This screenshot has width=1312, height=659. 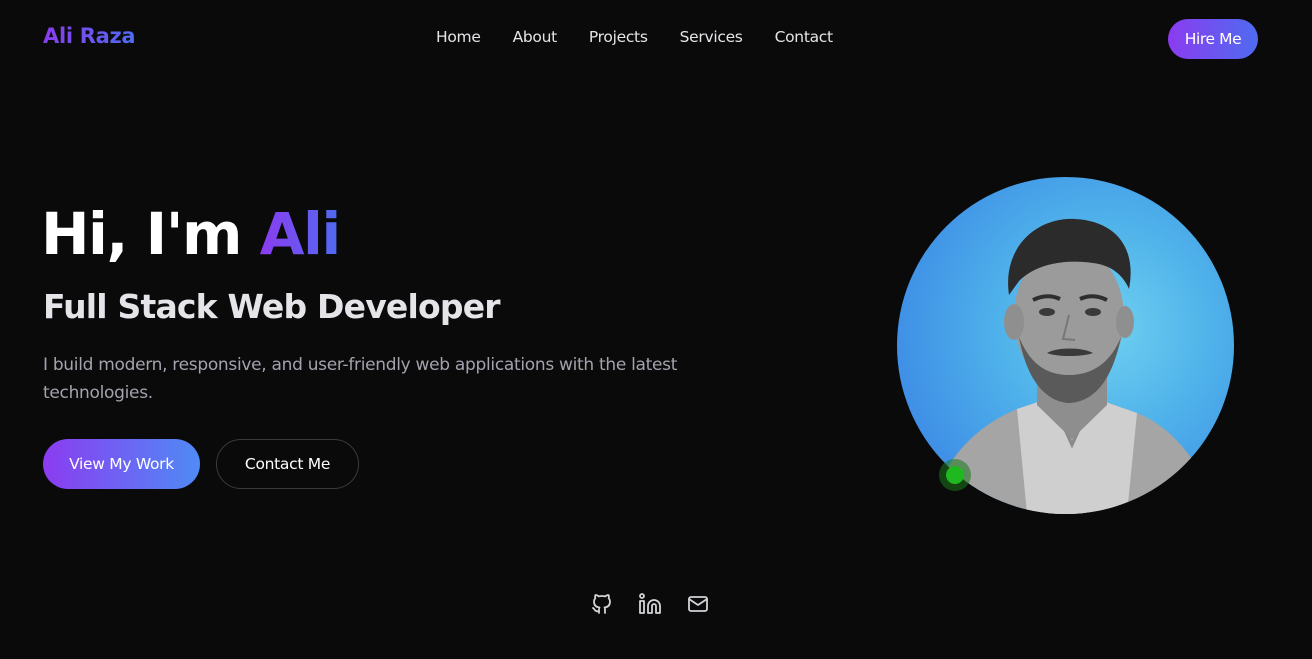 I want to click on hire-me-button: Hire Me, so click(x=1213, y=39).